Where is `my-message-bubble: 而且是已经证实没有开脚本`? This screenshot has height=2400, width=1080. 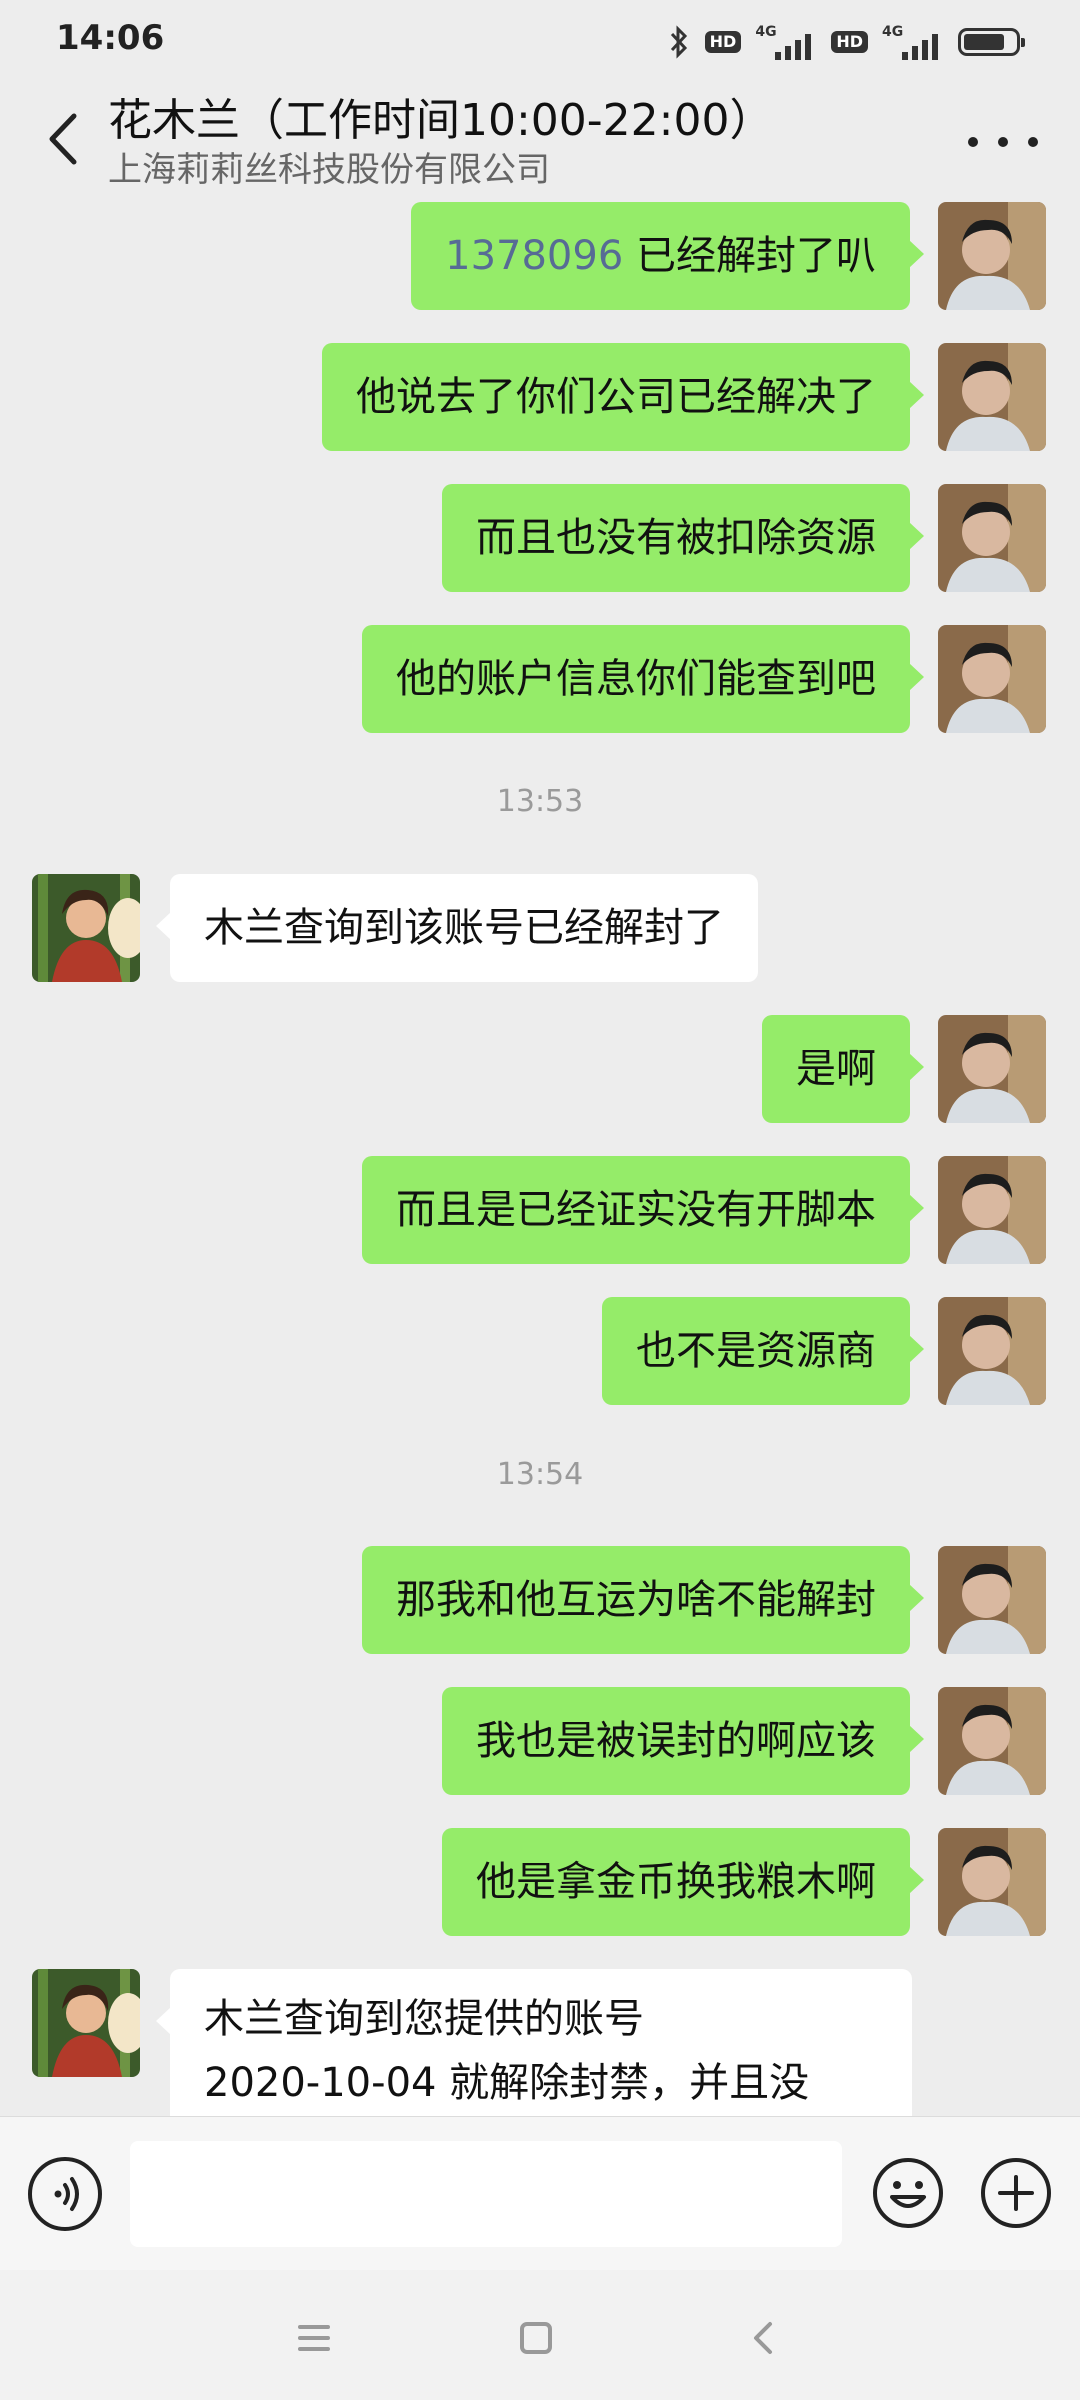 my-message-bubble: 而且是已经证实没有开脚本 is located at coordinates (643, 1210).